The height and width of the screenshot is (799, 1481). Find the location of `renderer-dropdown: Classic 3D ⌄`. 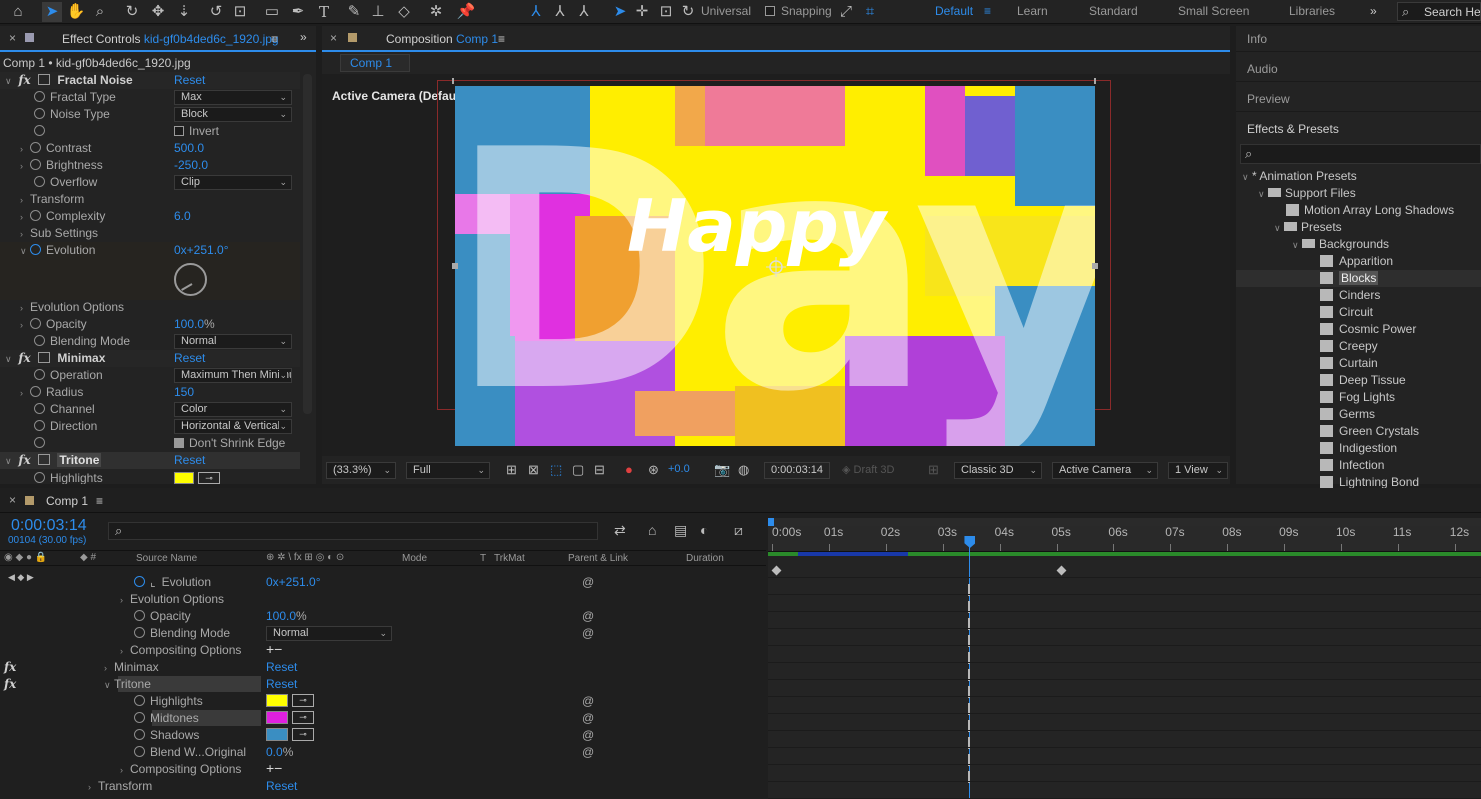

renderer-dropdown: Classic 3D ⌄ is located at coordinates (998, 470).